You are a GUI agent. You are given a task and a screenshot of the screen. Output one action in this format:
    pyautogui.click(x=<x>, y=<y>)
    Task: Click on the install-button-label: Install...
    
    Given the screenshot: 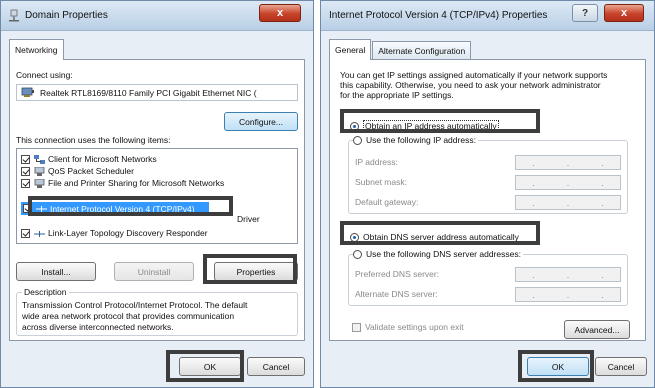 What is the action you would take?
    pyautogui.click(x=56, y=271)
    